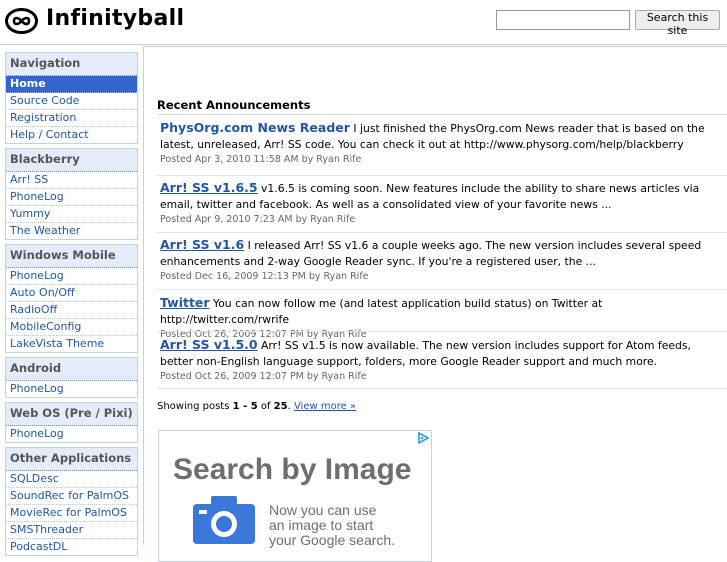  What do you see at coordinates (363, 44) in the screenshot?
I see `header-divider` at bounding box center [363, 44].